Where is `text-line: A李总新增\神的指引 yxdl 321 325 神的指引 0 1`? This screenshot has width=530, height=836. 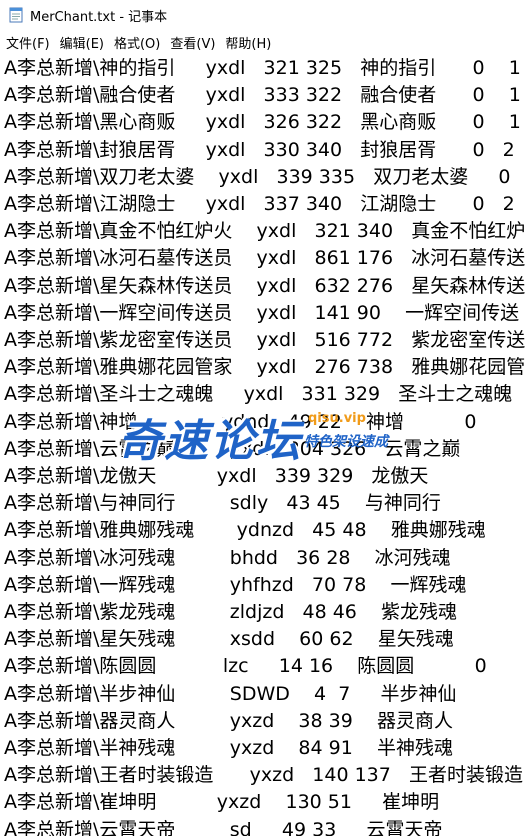
text-line: A李总新增\神的指引 yxdl 321 325 神的指引 0 1 is located at coordinates (262, 68).